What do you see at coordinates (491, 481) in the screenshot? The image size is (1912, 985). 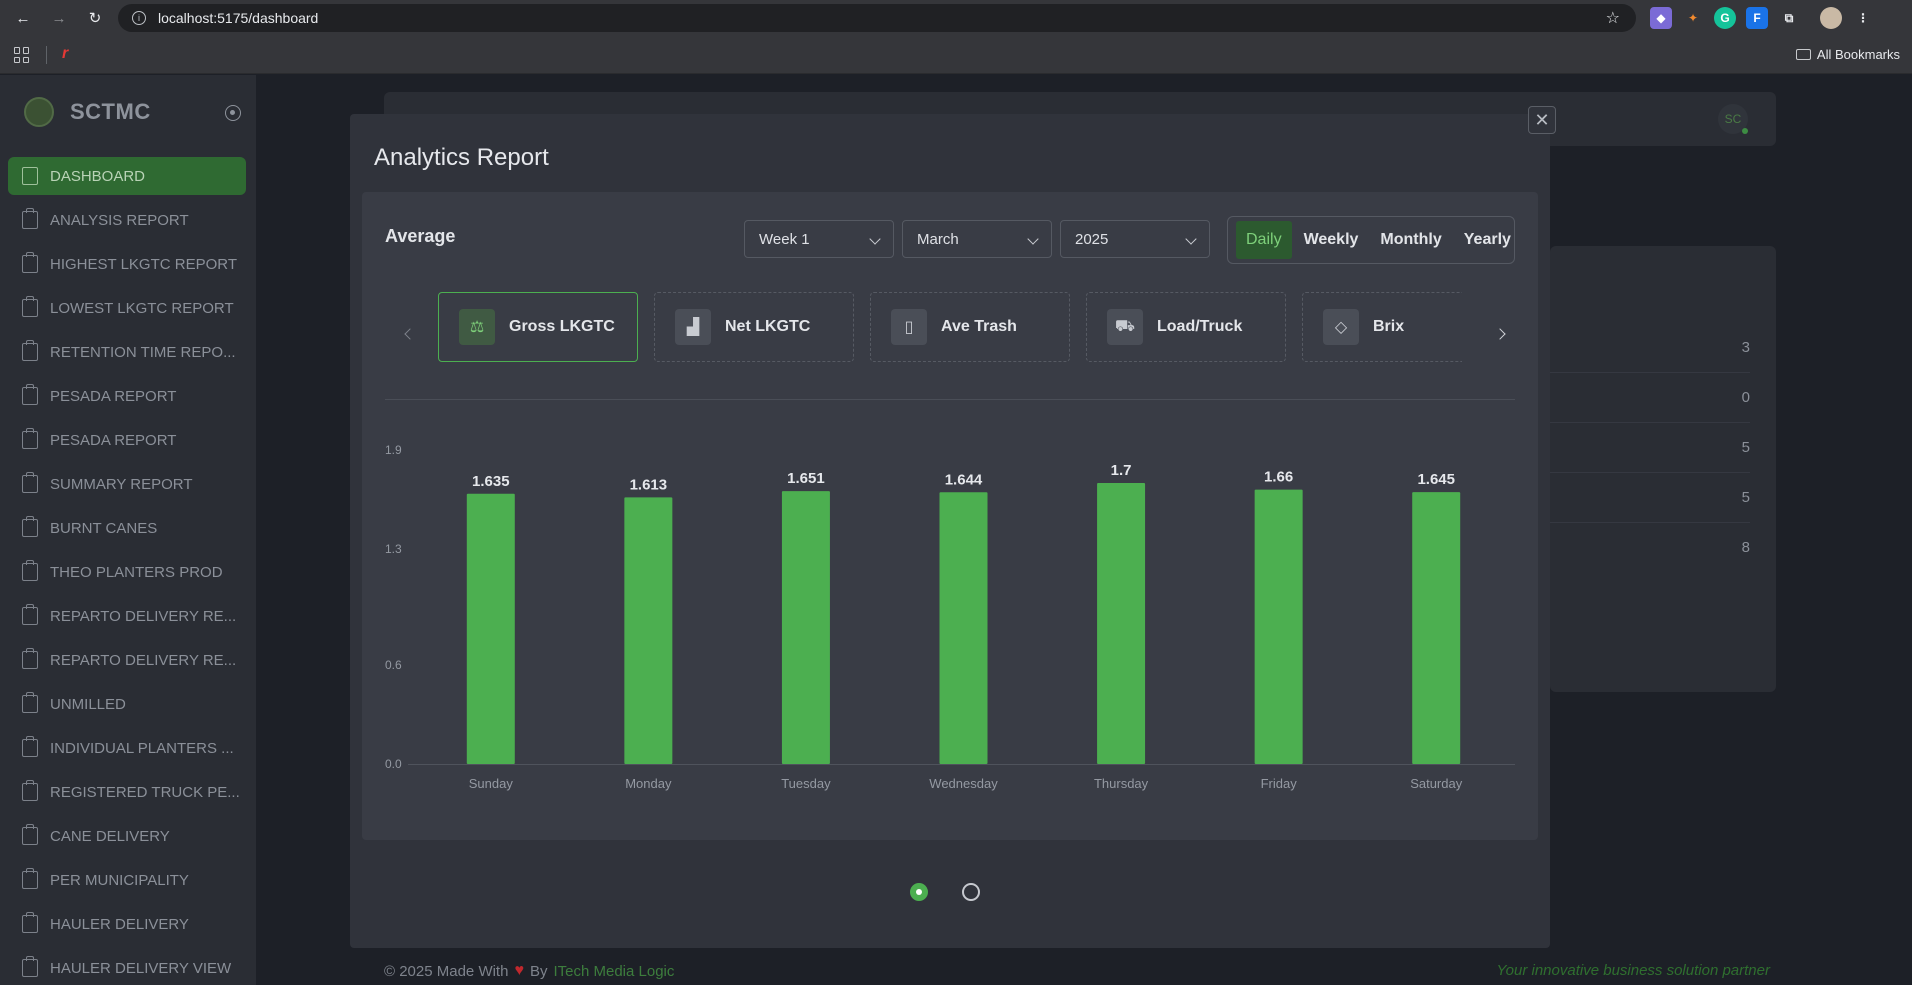 I see `bar-value-label: 1.635` at bounding box center [491, 481].